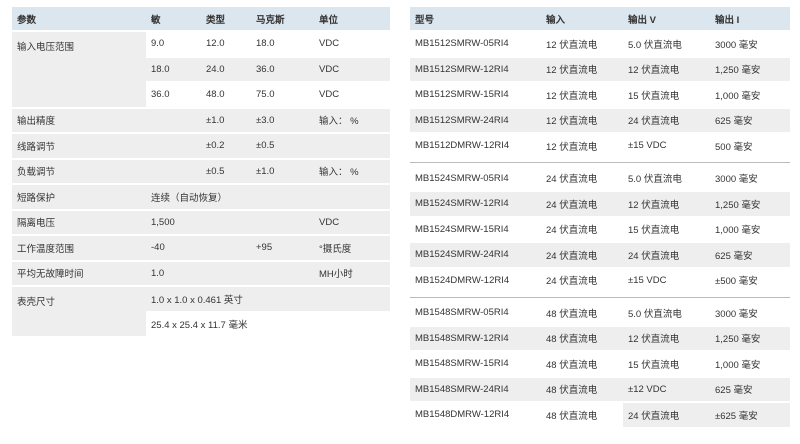  What do you see at coordinates (475, 279) in the screenshot?
I see `model-number: MB1524DMRW-12RI4` at bounding box center [475, 279].